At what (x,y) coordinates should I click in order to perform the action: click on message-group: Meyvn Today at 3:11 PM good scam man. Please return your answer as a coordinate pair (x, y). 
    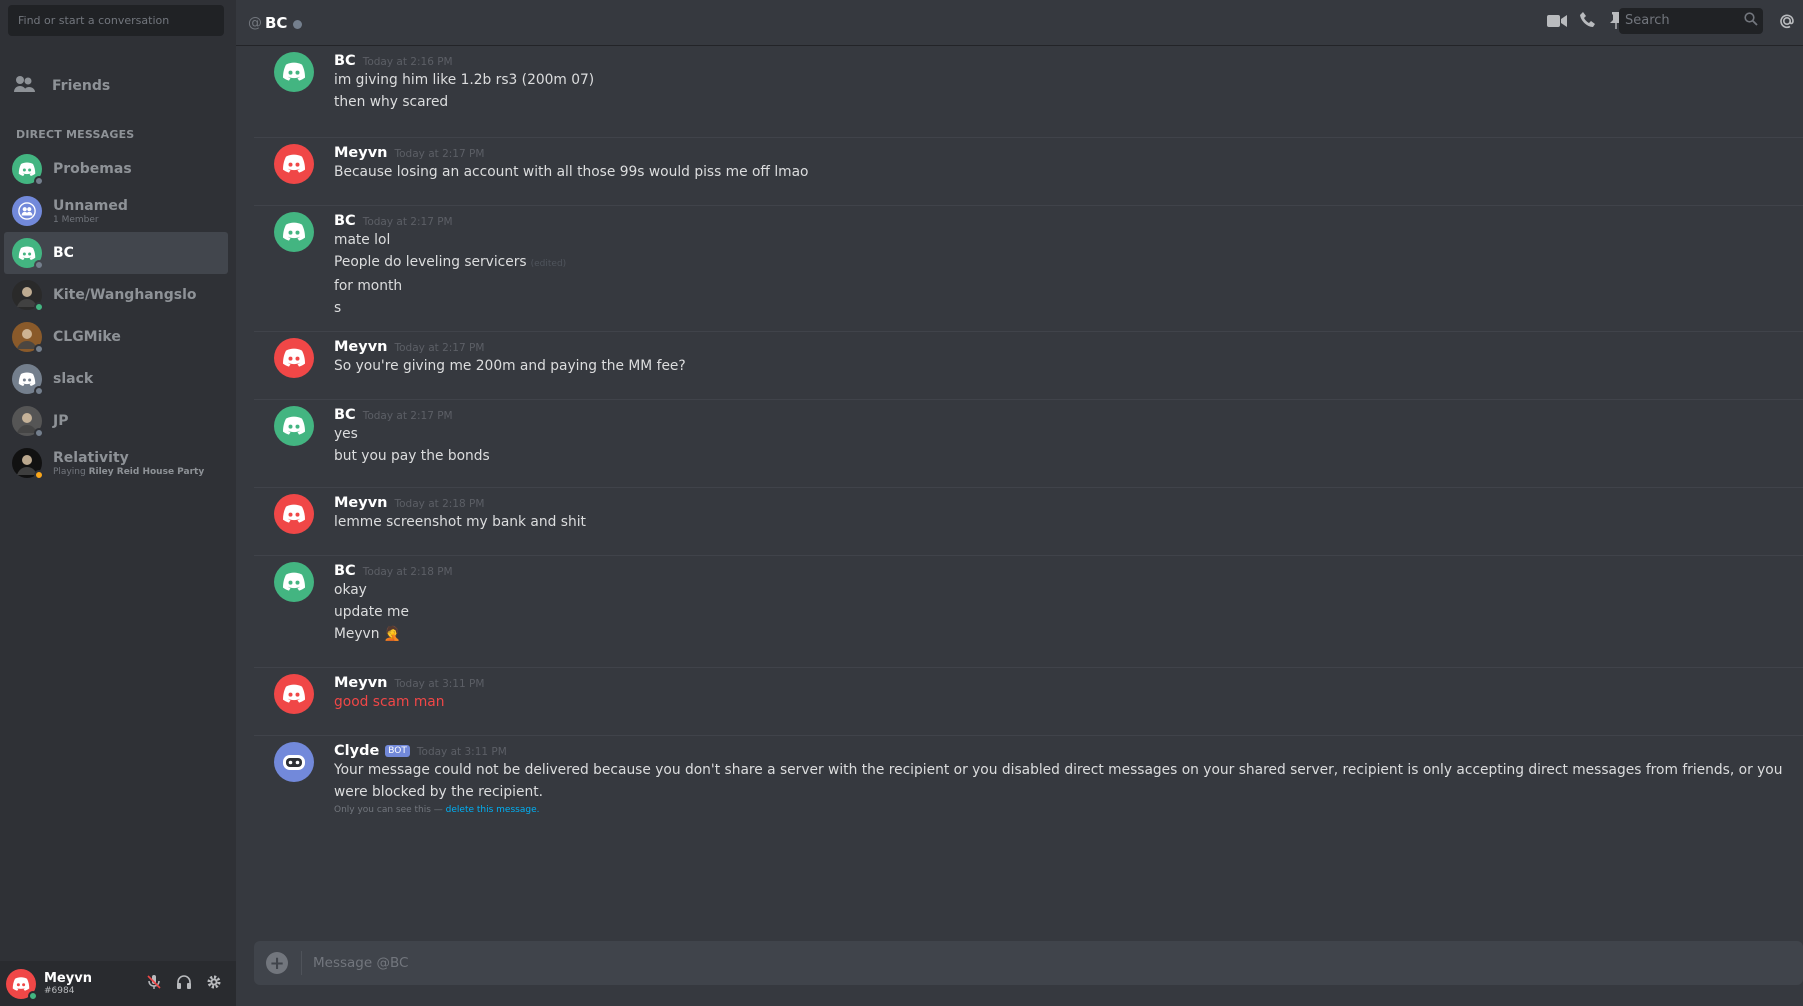
    Looking at the image, I should click on (1028, 702).